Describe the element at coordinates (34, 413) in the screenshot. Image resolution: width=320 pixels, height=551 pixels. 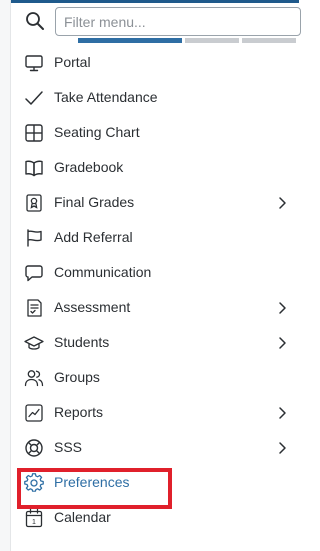
I see `line-chart-icon` at that location.